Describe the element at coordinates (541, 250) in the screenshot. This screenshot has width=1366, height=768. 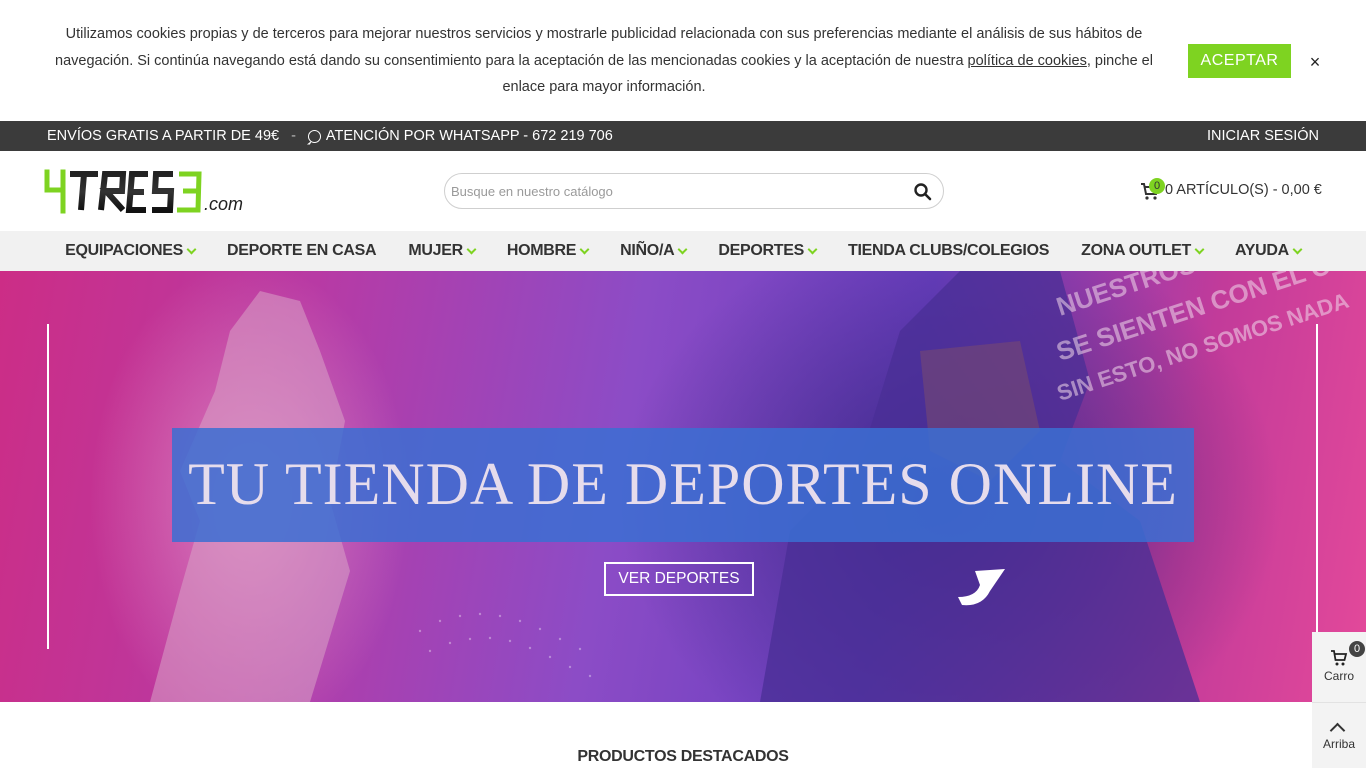
I see `nav-item-label: HOMBRE` at that location.